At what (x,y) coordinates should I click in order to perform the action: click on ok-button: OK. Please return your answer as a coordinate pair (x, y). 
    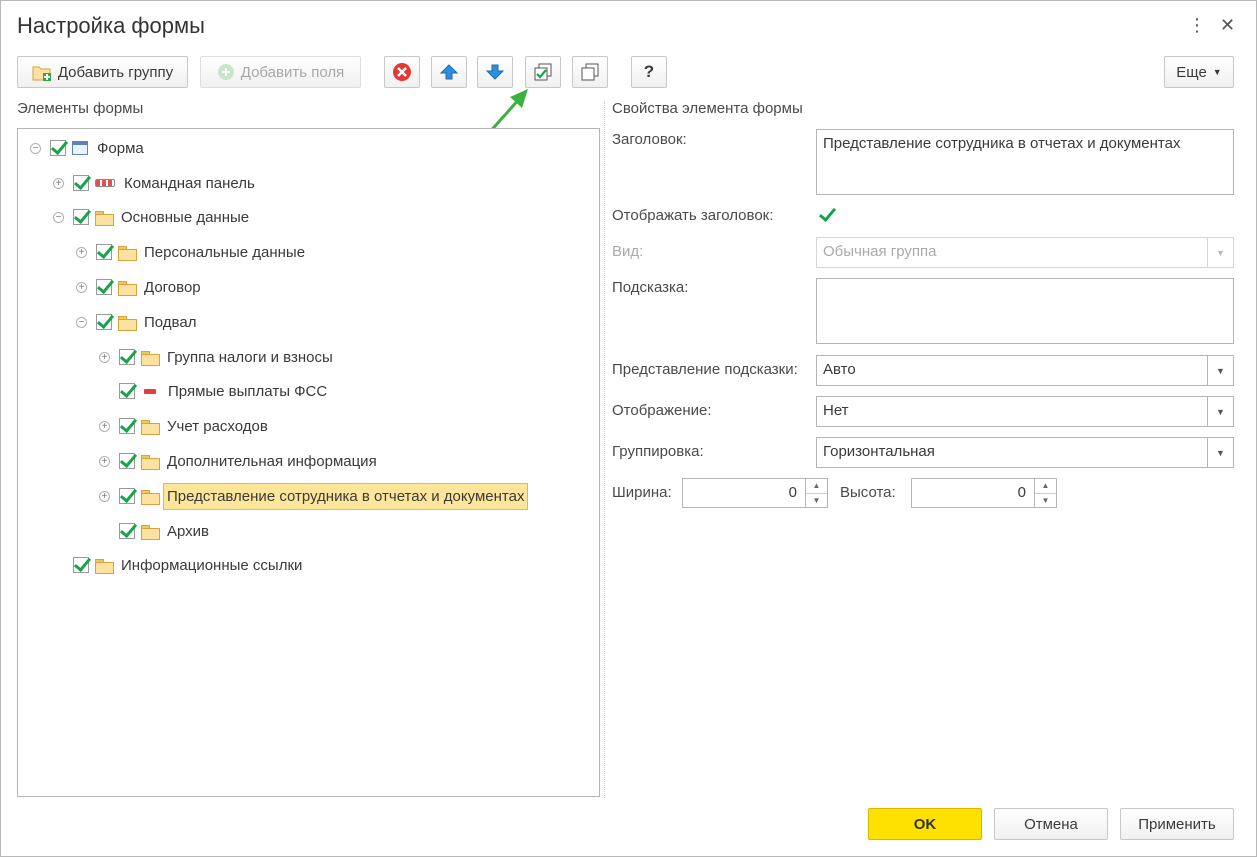
    Looking at the image, I should click on (925, 824).